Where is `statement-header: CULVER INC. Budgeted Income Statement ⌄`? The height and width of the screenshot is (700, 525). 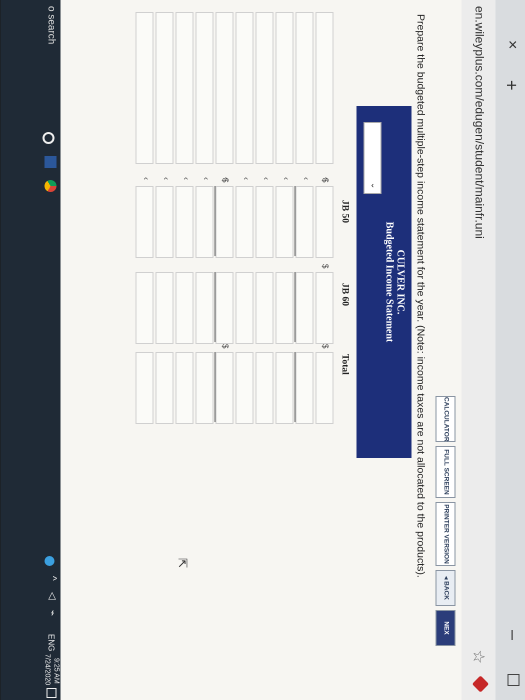 statement-header: CULVER INC. Budgeted Income Statement ⌄ is located at coordinates (383, 282).